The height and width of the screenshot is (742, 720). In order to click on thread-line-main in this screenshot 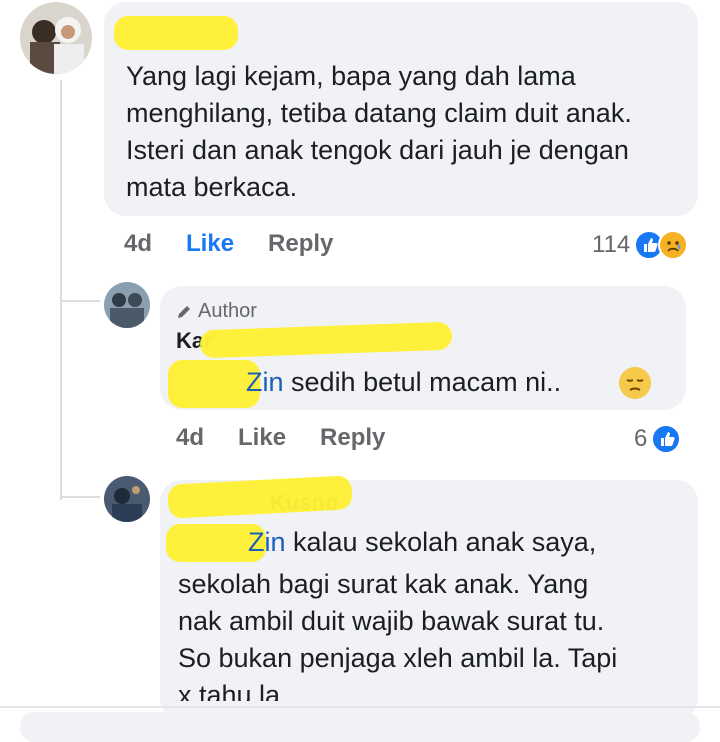, I will do `click(61, 290)`.